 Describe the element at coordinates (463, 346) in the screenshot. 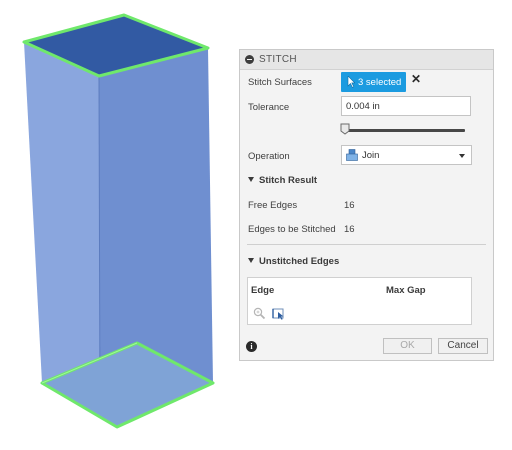

I see `cancel-button: Cancel` at that location.